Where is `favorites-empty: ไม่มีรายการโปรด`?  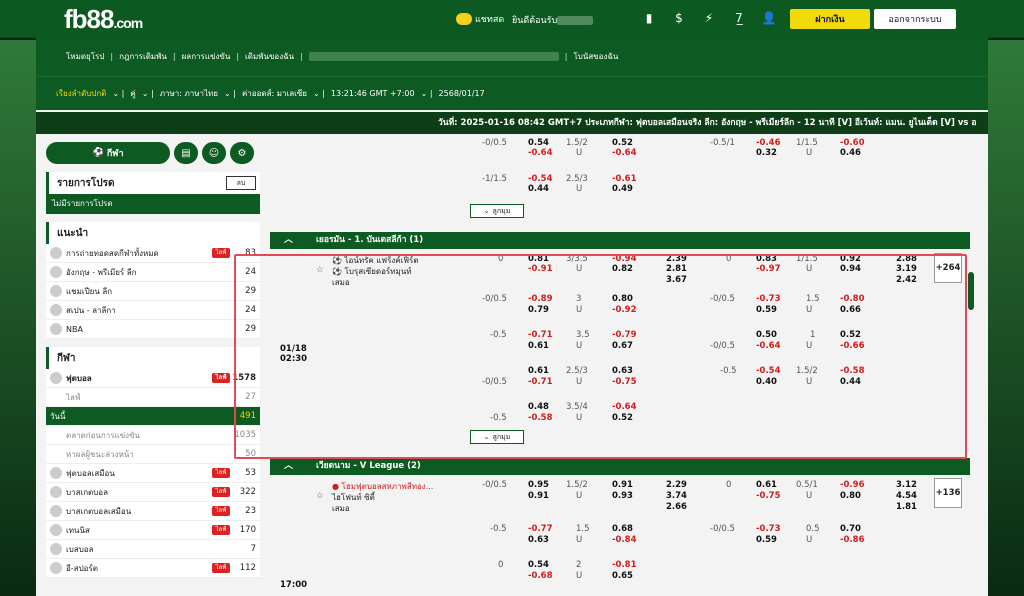 favorites-empty: ไม่มีรายการโปรด is located at coordinates (153, 204).